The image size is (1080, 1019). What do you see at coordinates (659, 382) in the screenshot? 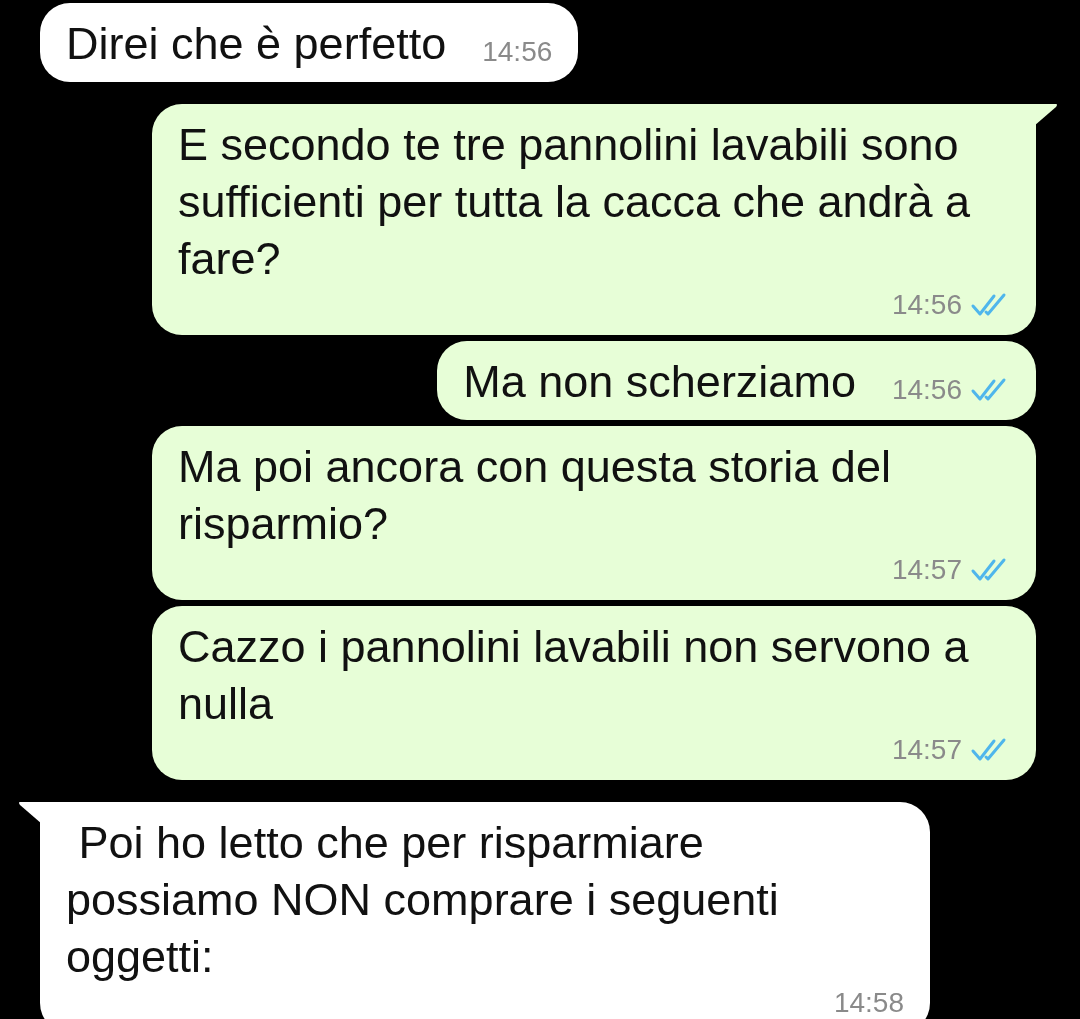
I see `message-text: Ma non scherziamo` at bounding box center [659, 382].